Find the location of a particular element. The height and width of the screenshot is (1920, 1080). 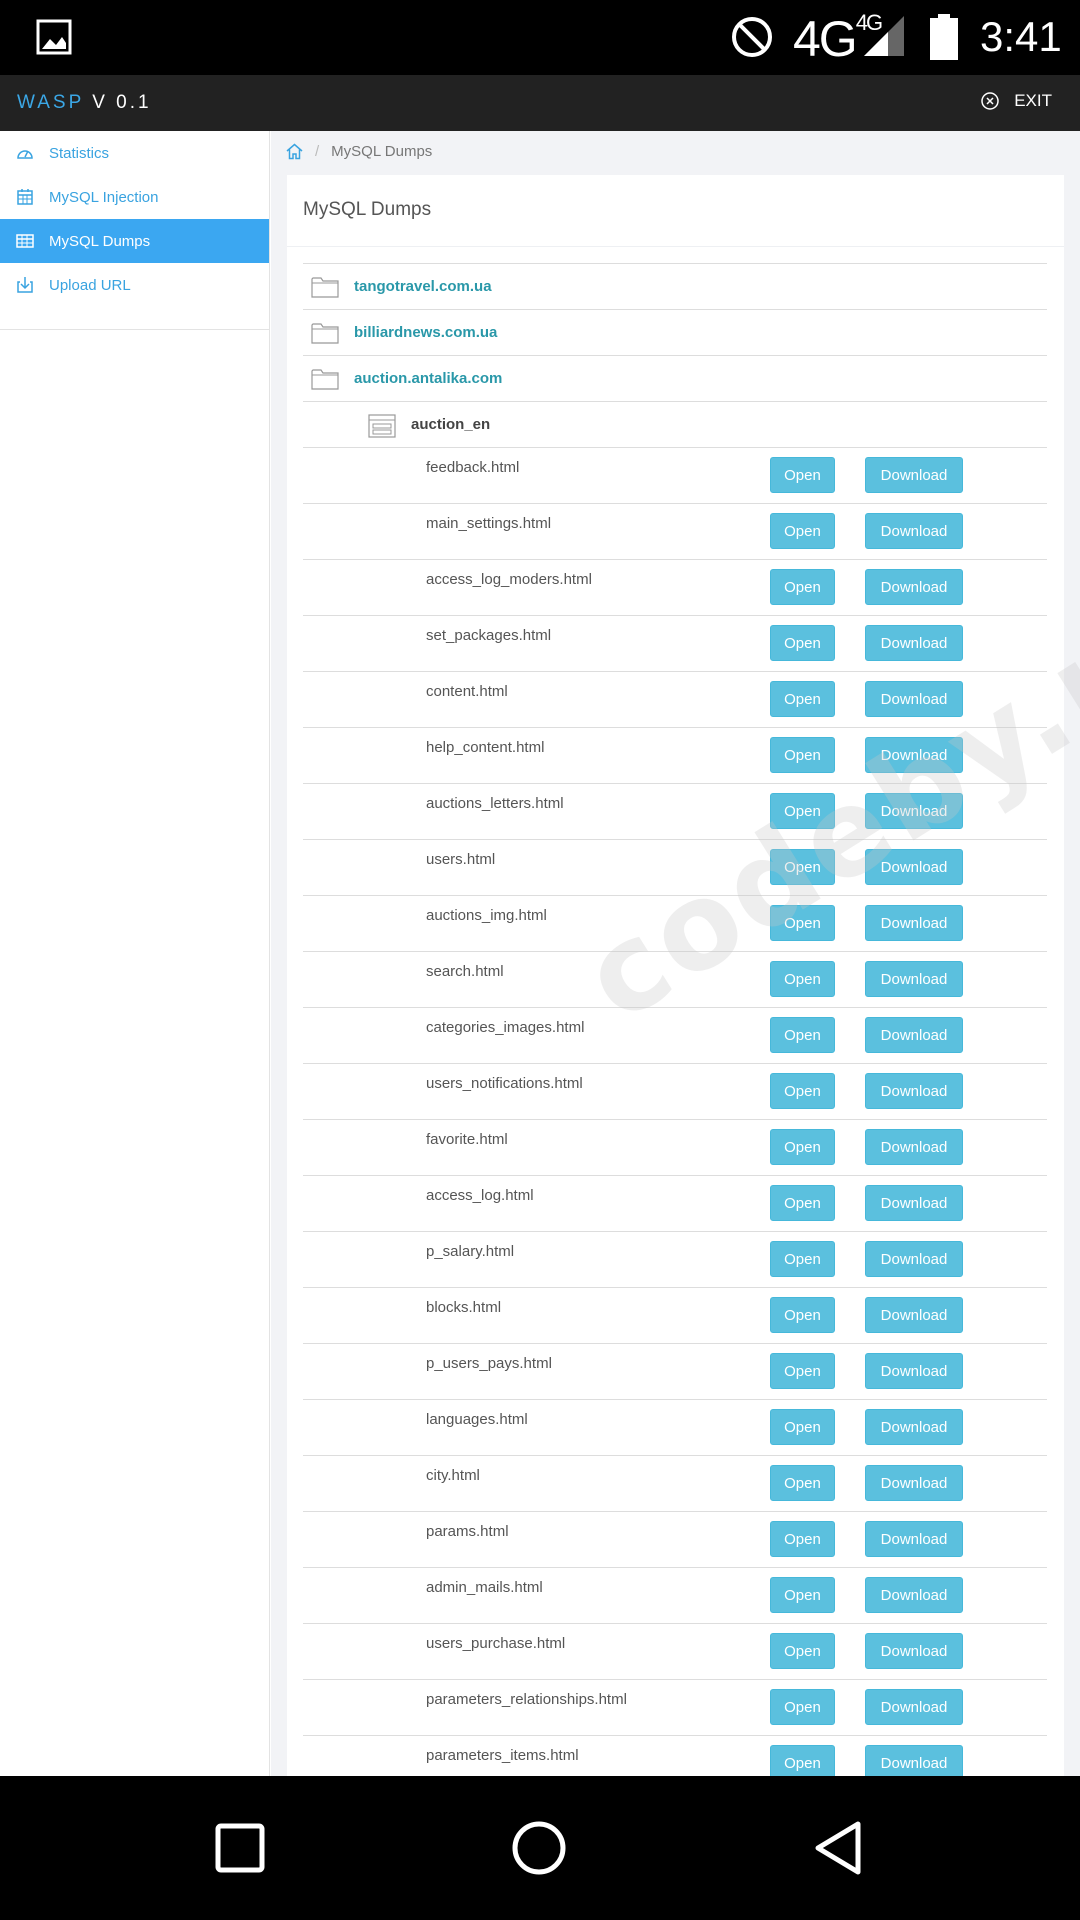

home-circle-icon is located at coordinates (539, 1848).